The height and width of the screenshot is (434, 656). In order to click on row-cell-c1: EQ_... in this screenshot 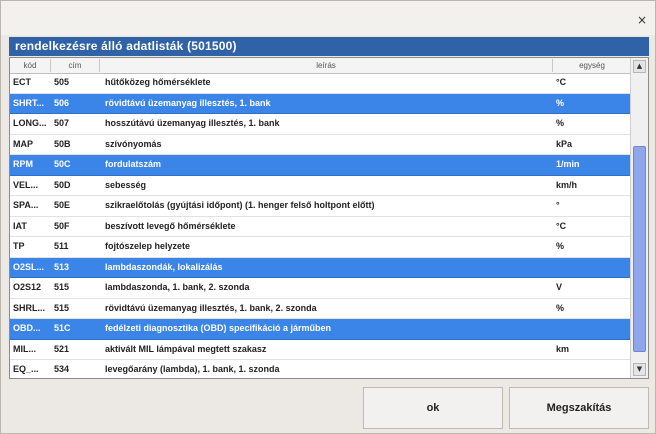, I will do `click(26, 369)`.